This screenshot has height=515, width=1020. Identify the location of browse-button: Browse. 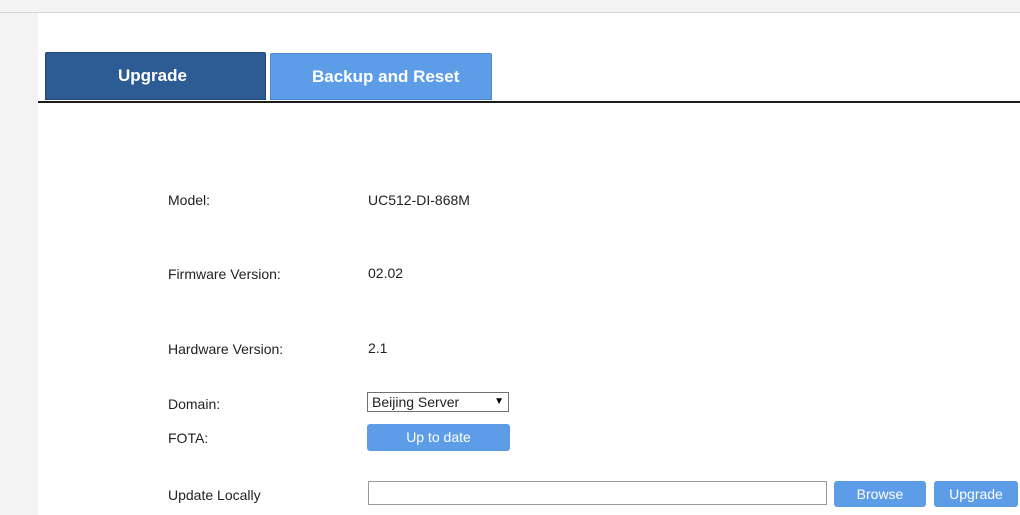
(880, 494).